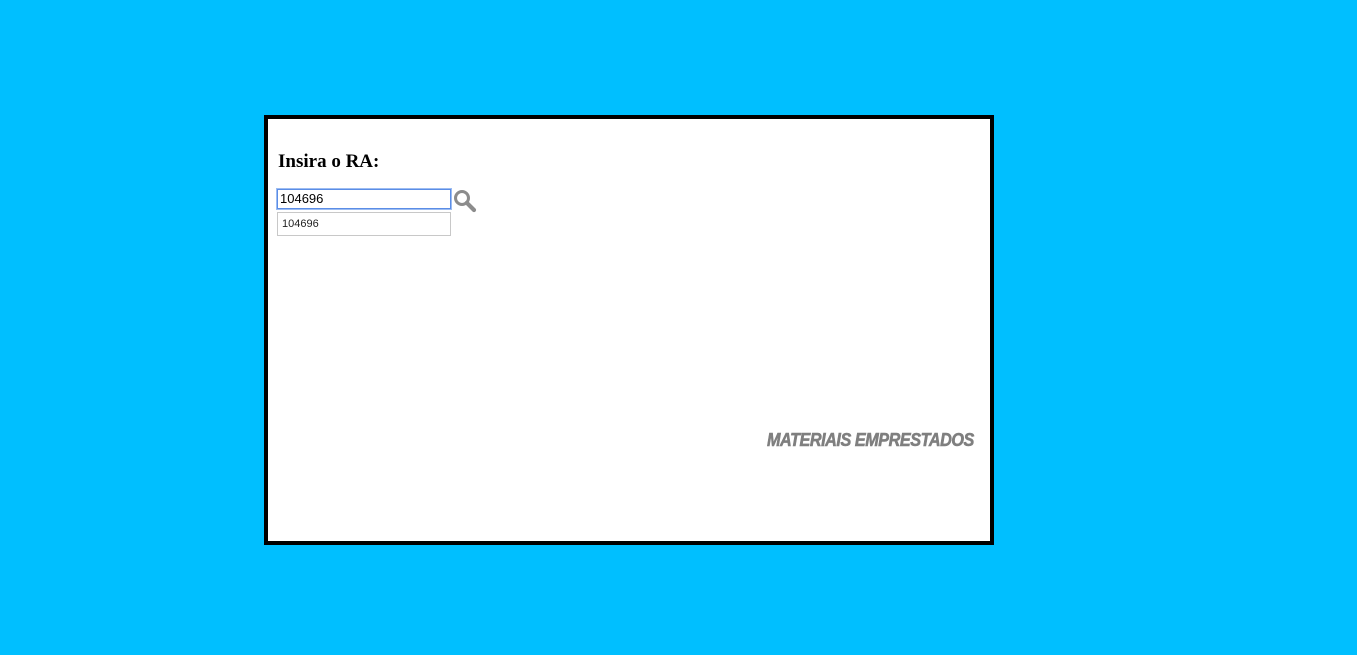 The image size is (1357, 655). I want to click on ra-label: Insira o RA:, so click(329, 161).